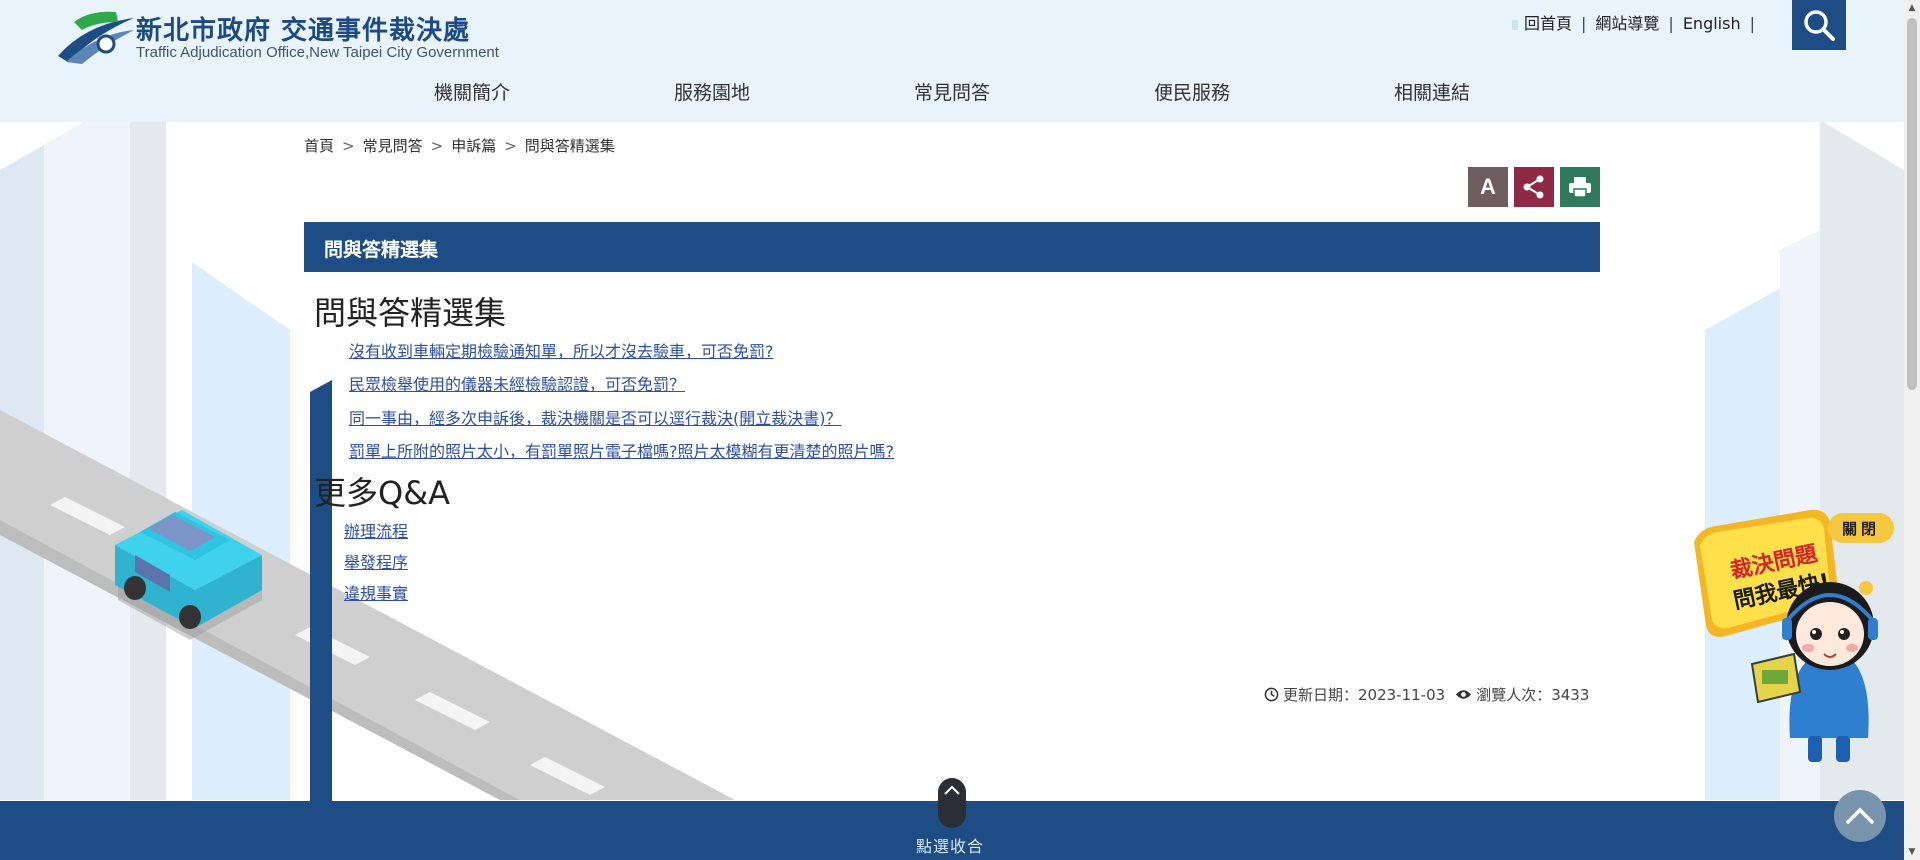  What do you see at coordinates (1432, 91) in the screenshot?
I see `nav-links: 相關連結` at bounding box center [1432, 91].